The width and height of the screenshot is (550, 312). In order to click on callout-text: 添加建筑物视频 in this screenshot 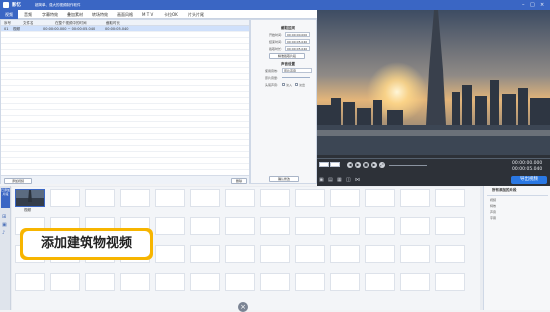, I will do `click(86, 244)`.